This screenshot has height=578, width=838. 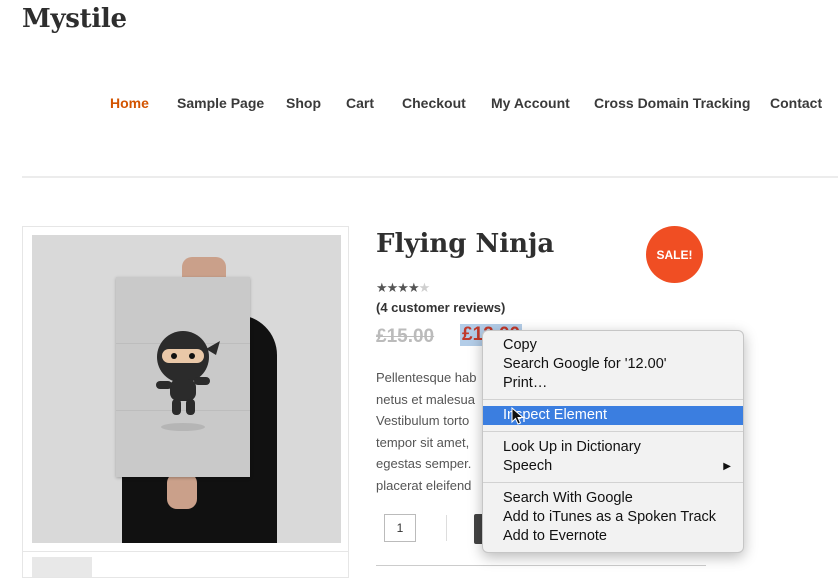 What do you see at coordinates (405, 336) in the screenshot?
I see `regular-price: £15.00` at bounding box center [405, 336].